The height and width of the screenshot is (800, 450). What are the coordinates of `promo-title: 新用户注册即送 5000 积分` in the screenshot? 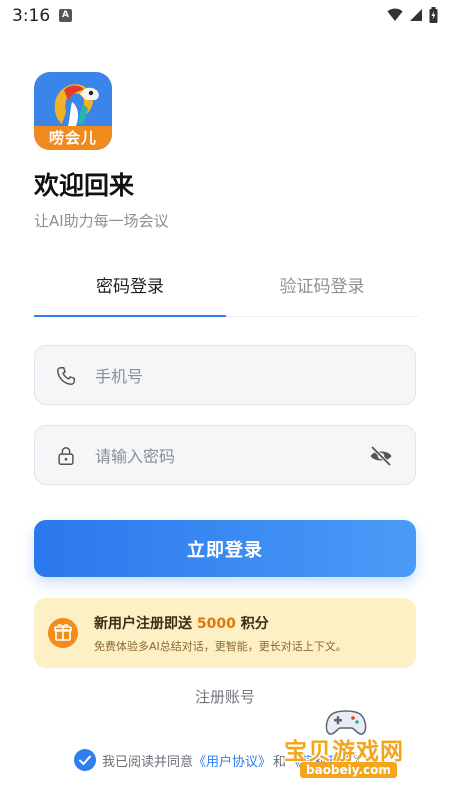 It's located at (181, 623).